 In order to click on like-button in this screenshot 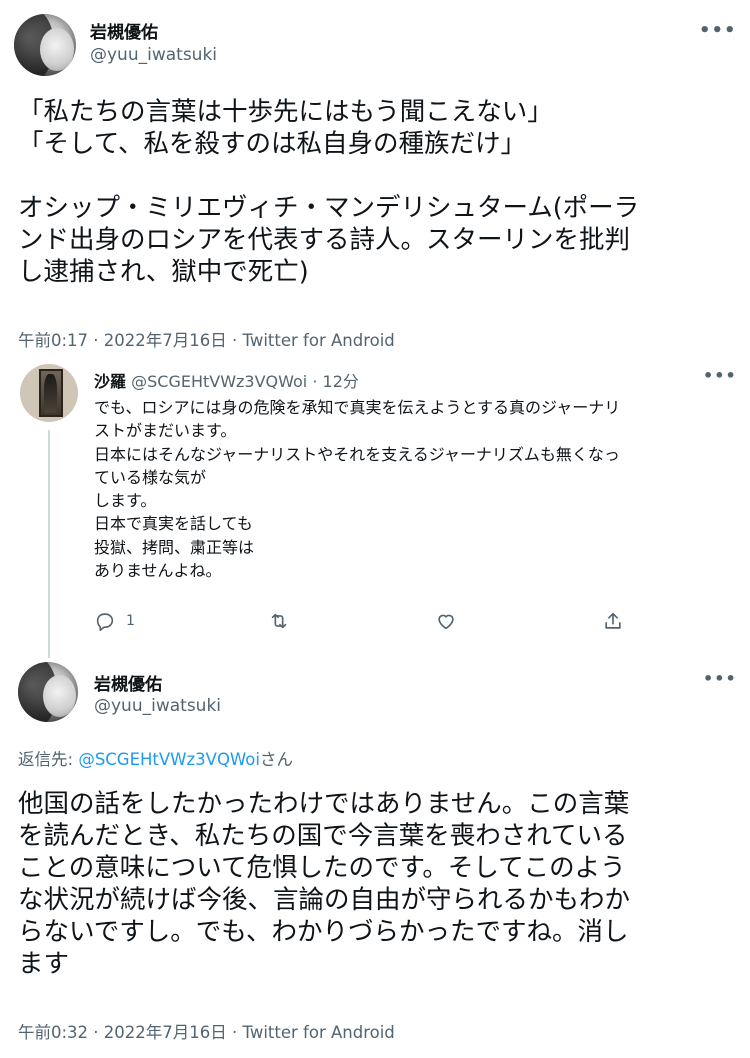, I will do `click(446, 621)`.